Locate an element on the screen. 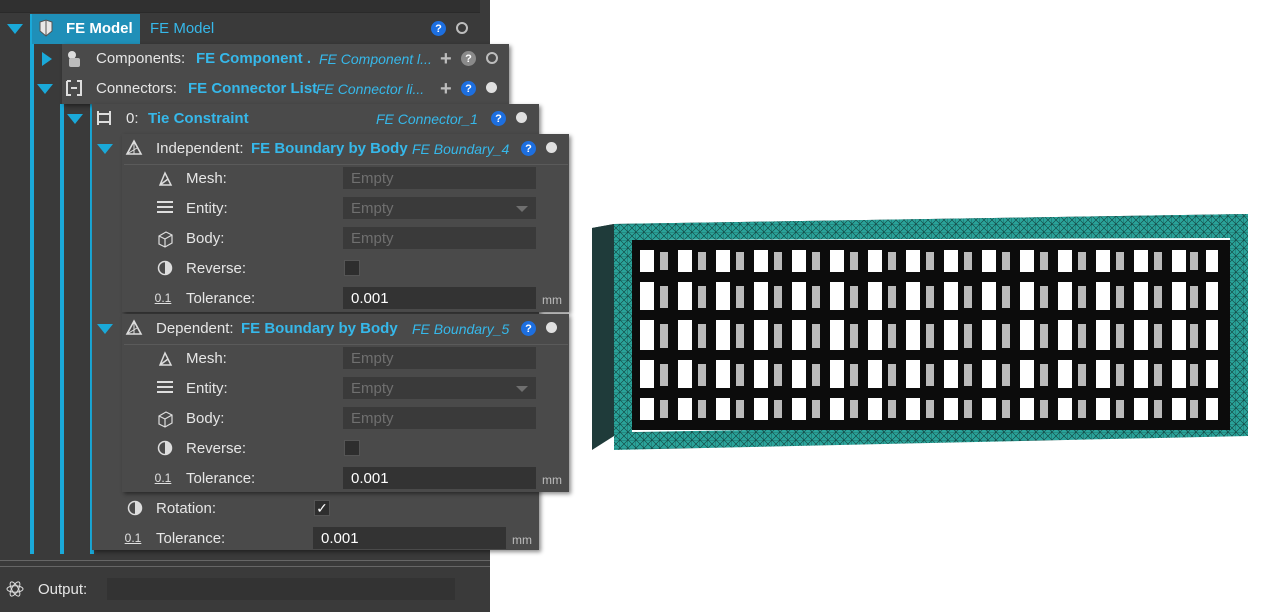 The image size is (1272, 612). independent-reverse-row: Reverse: is located at coordinates (360, 269).